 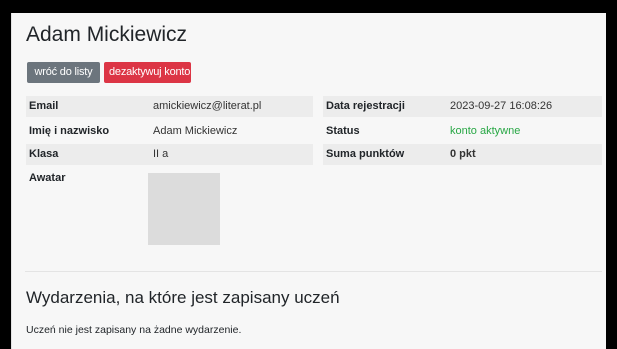 I want to click on points-total-label: Suma punktów, so click(x=384, y=154).